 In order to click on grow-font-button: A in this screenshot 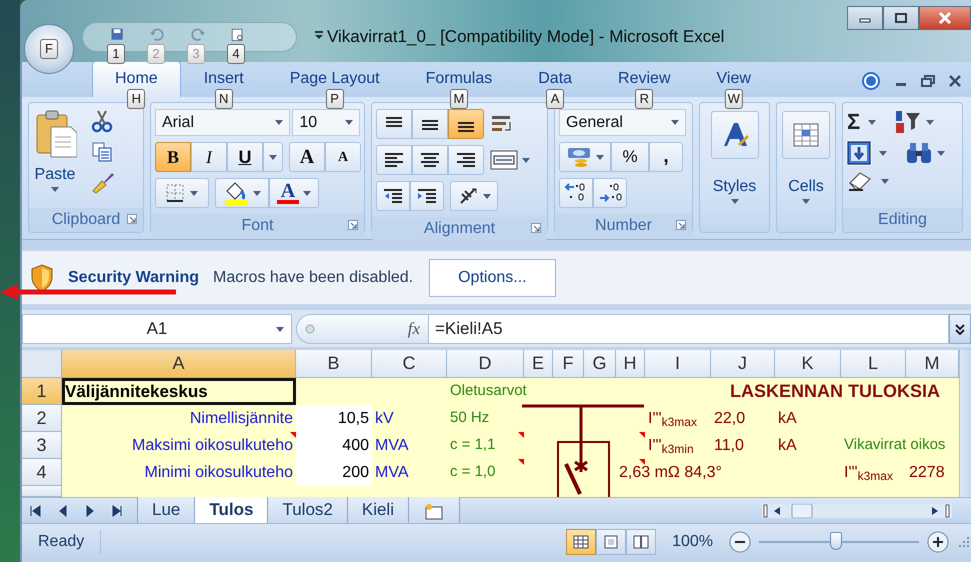, I will do `click(307, 157)`.